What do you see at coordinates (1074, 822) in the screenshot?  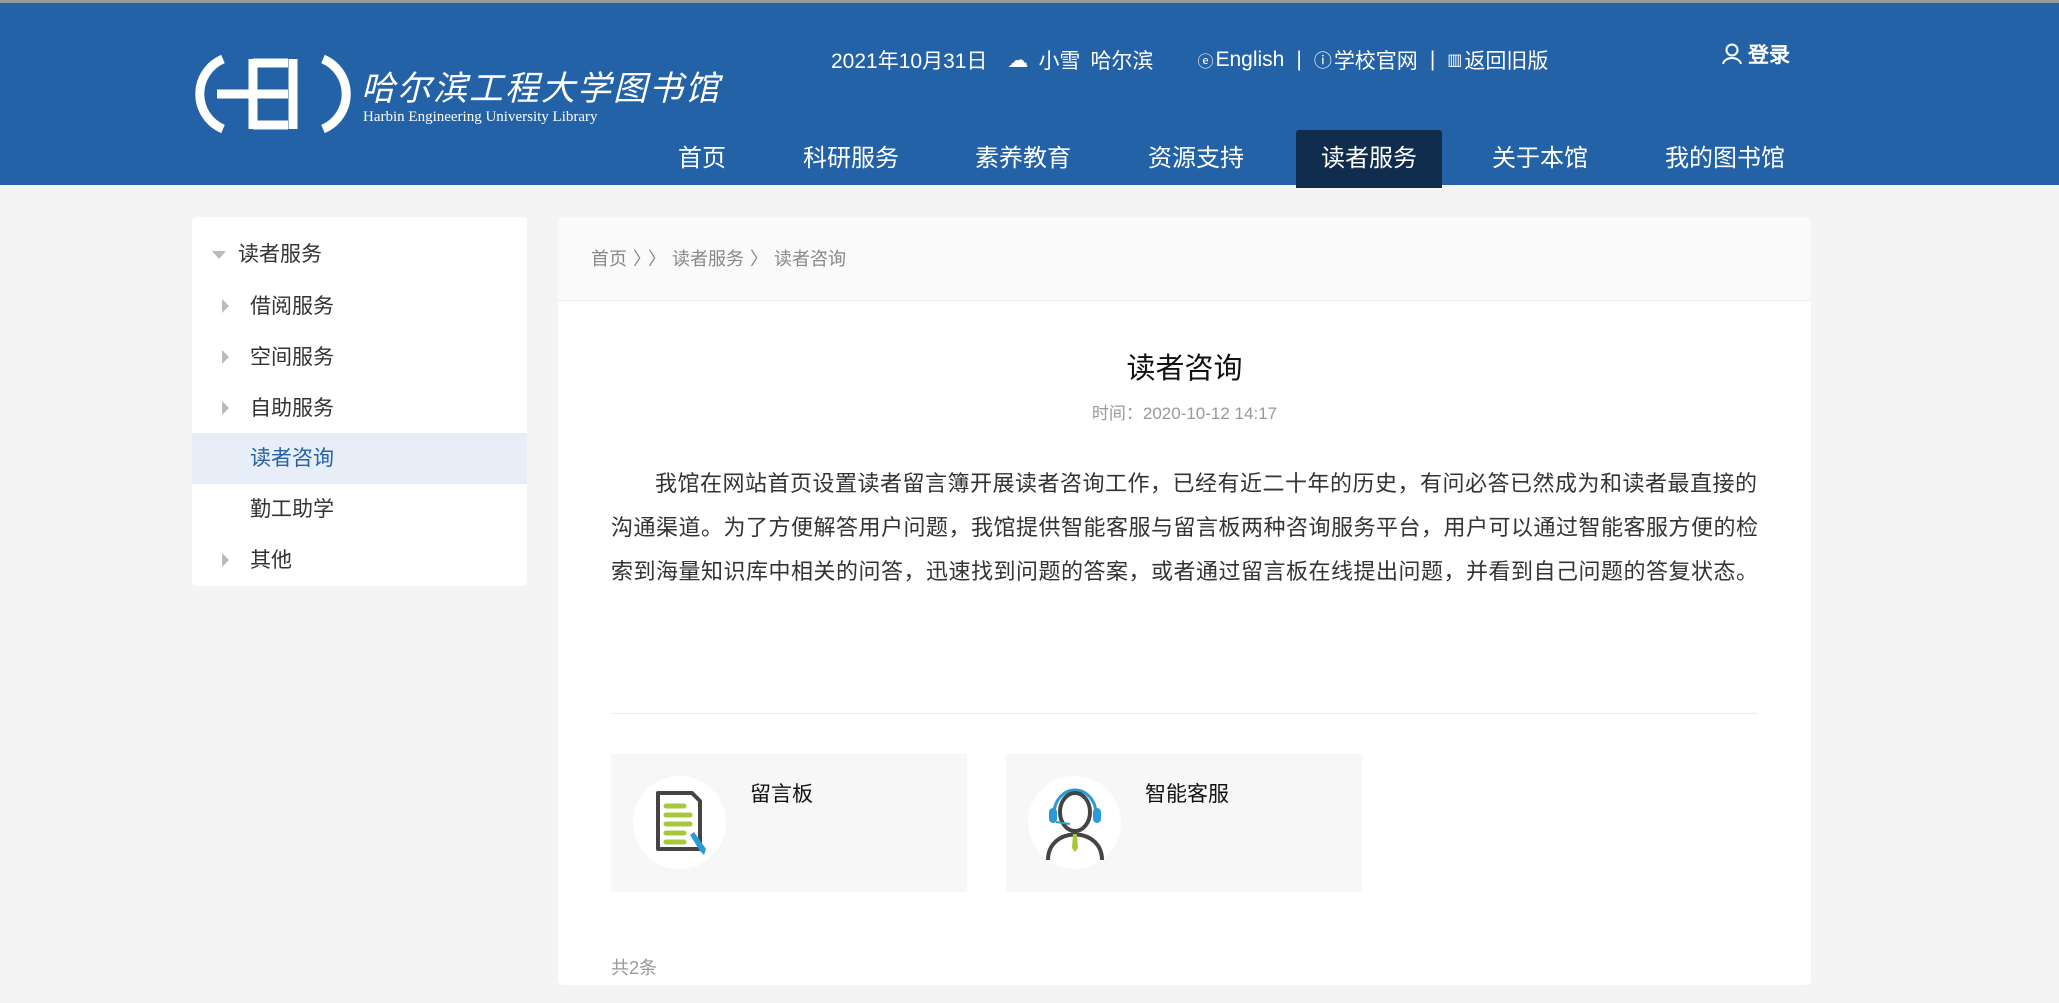 I see `customer-service-icon` at bounding box center [1074, 822].